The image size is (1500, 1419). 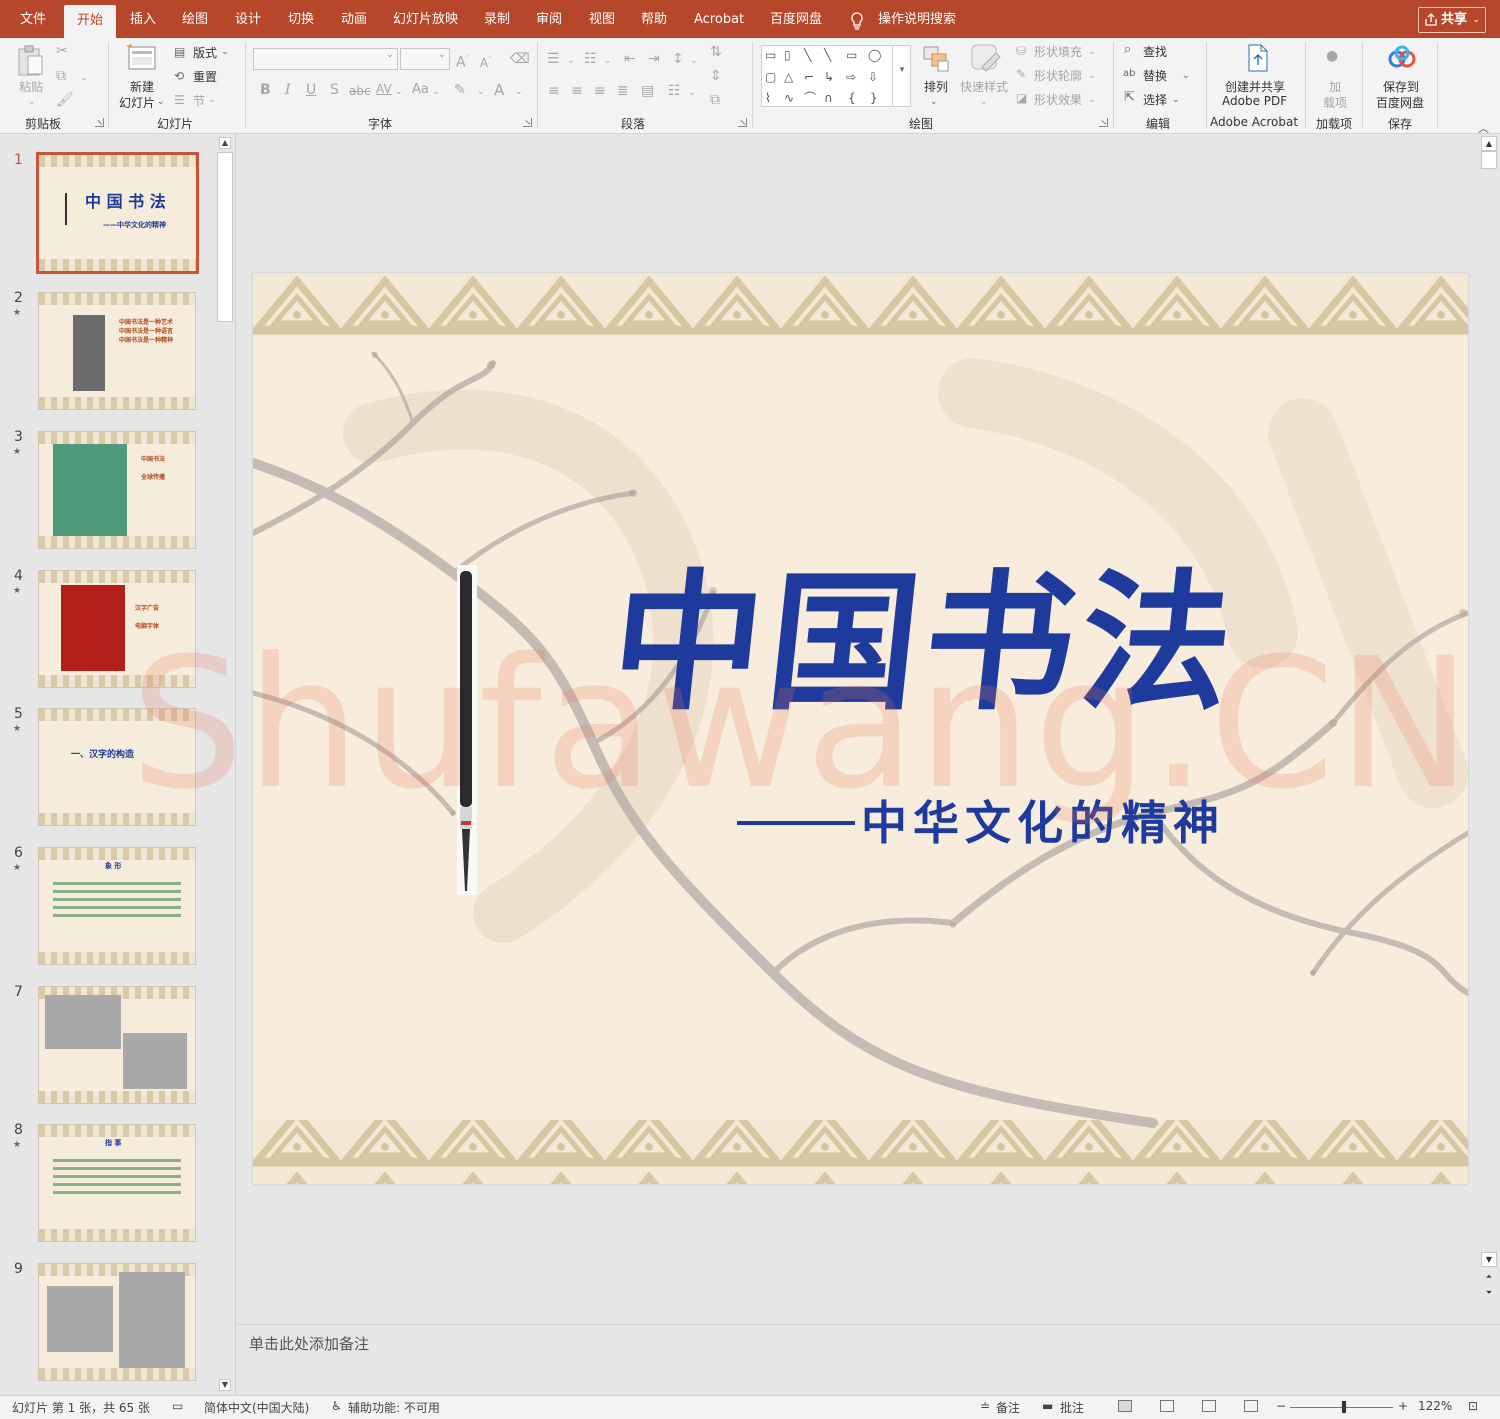 What do you see at coordinates (936, 59) in the screenshot?
I see `arrange-icon` at bounding box center [936, 59].